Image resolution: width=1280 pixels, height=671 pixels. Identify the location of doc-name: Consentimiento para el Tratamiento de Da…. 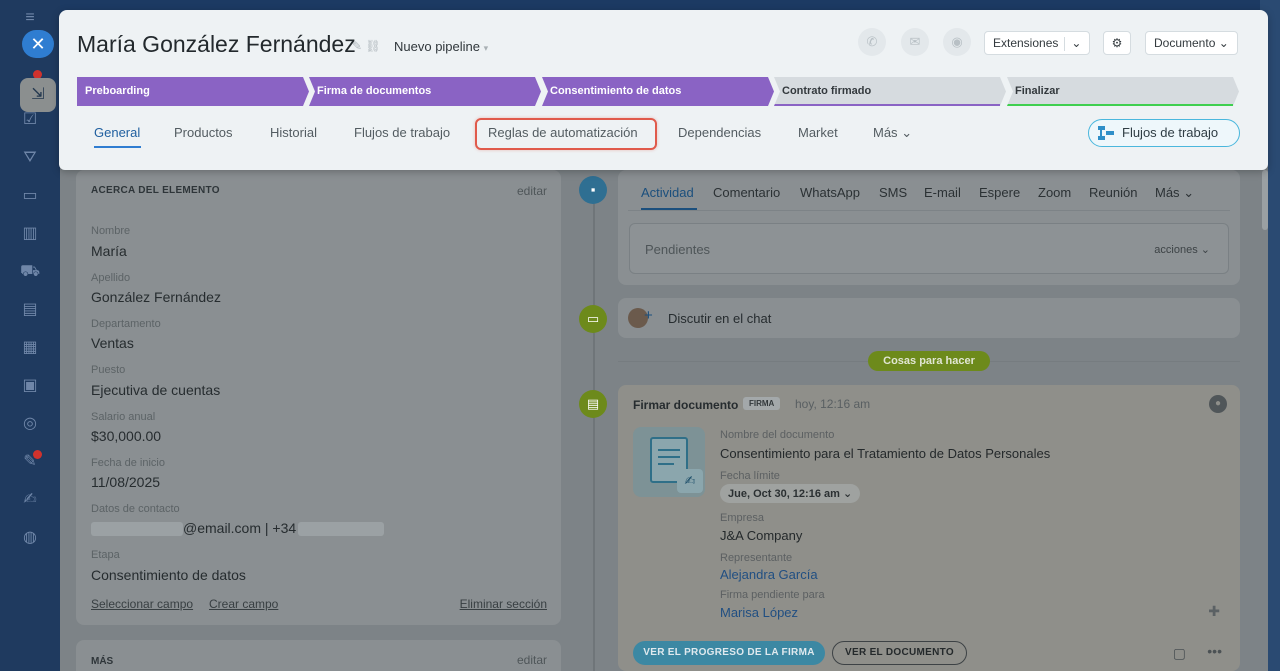
(885, 453).